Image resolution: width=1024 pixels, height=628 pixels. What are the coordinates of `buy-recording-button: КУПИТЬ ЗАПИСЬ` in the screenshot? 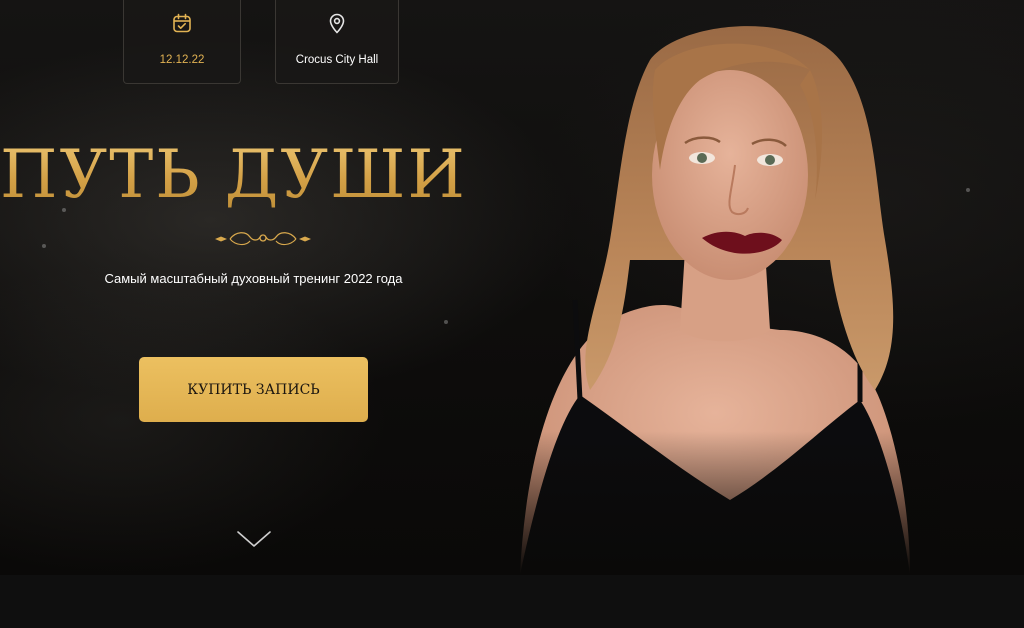 It's located at (253, 389).